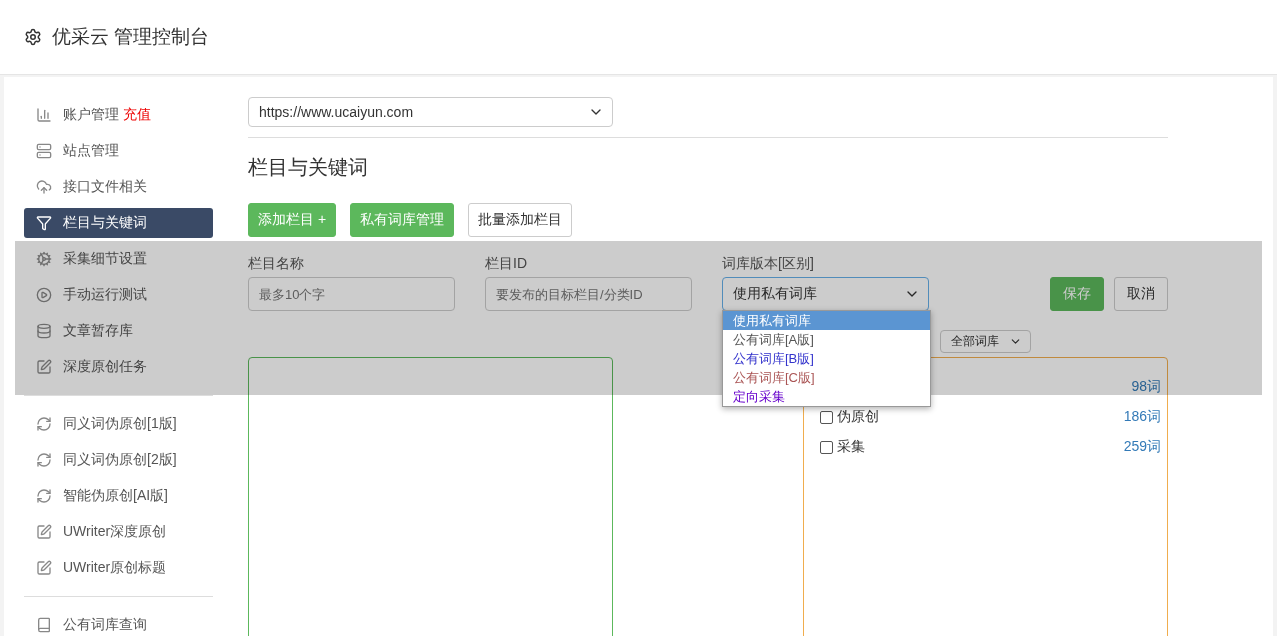  I want to click on word-count: 259词, so click(1142, 447).